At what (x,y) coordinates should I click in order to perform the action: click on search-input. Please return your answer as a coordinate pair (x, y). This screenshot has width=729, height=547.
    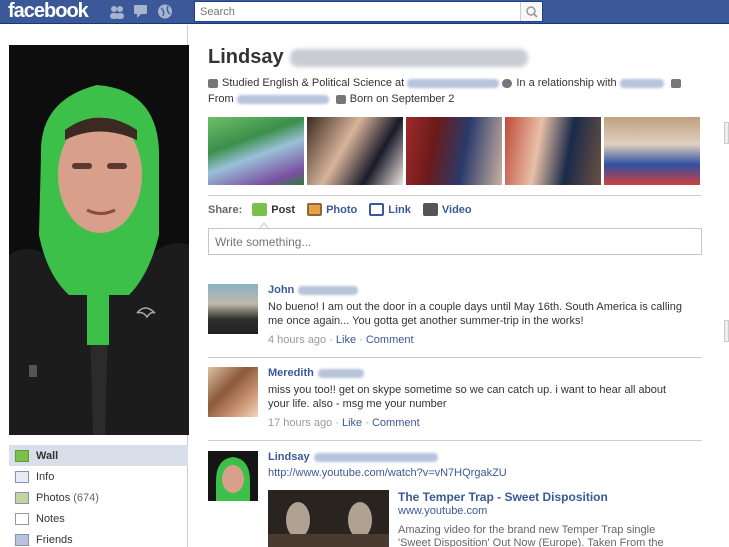
    Looking at the image, I should click on (355, 11).